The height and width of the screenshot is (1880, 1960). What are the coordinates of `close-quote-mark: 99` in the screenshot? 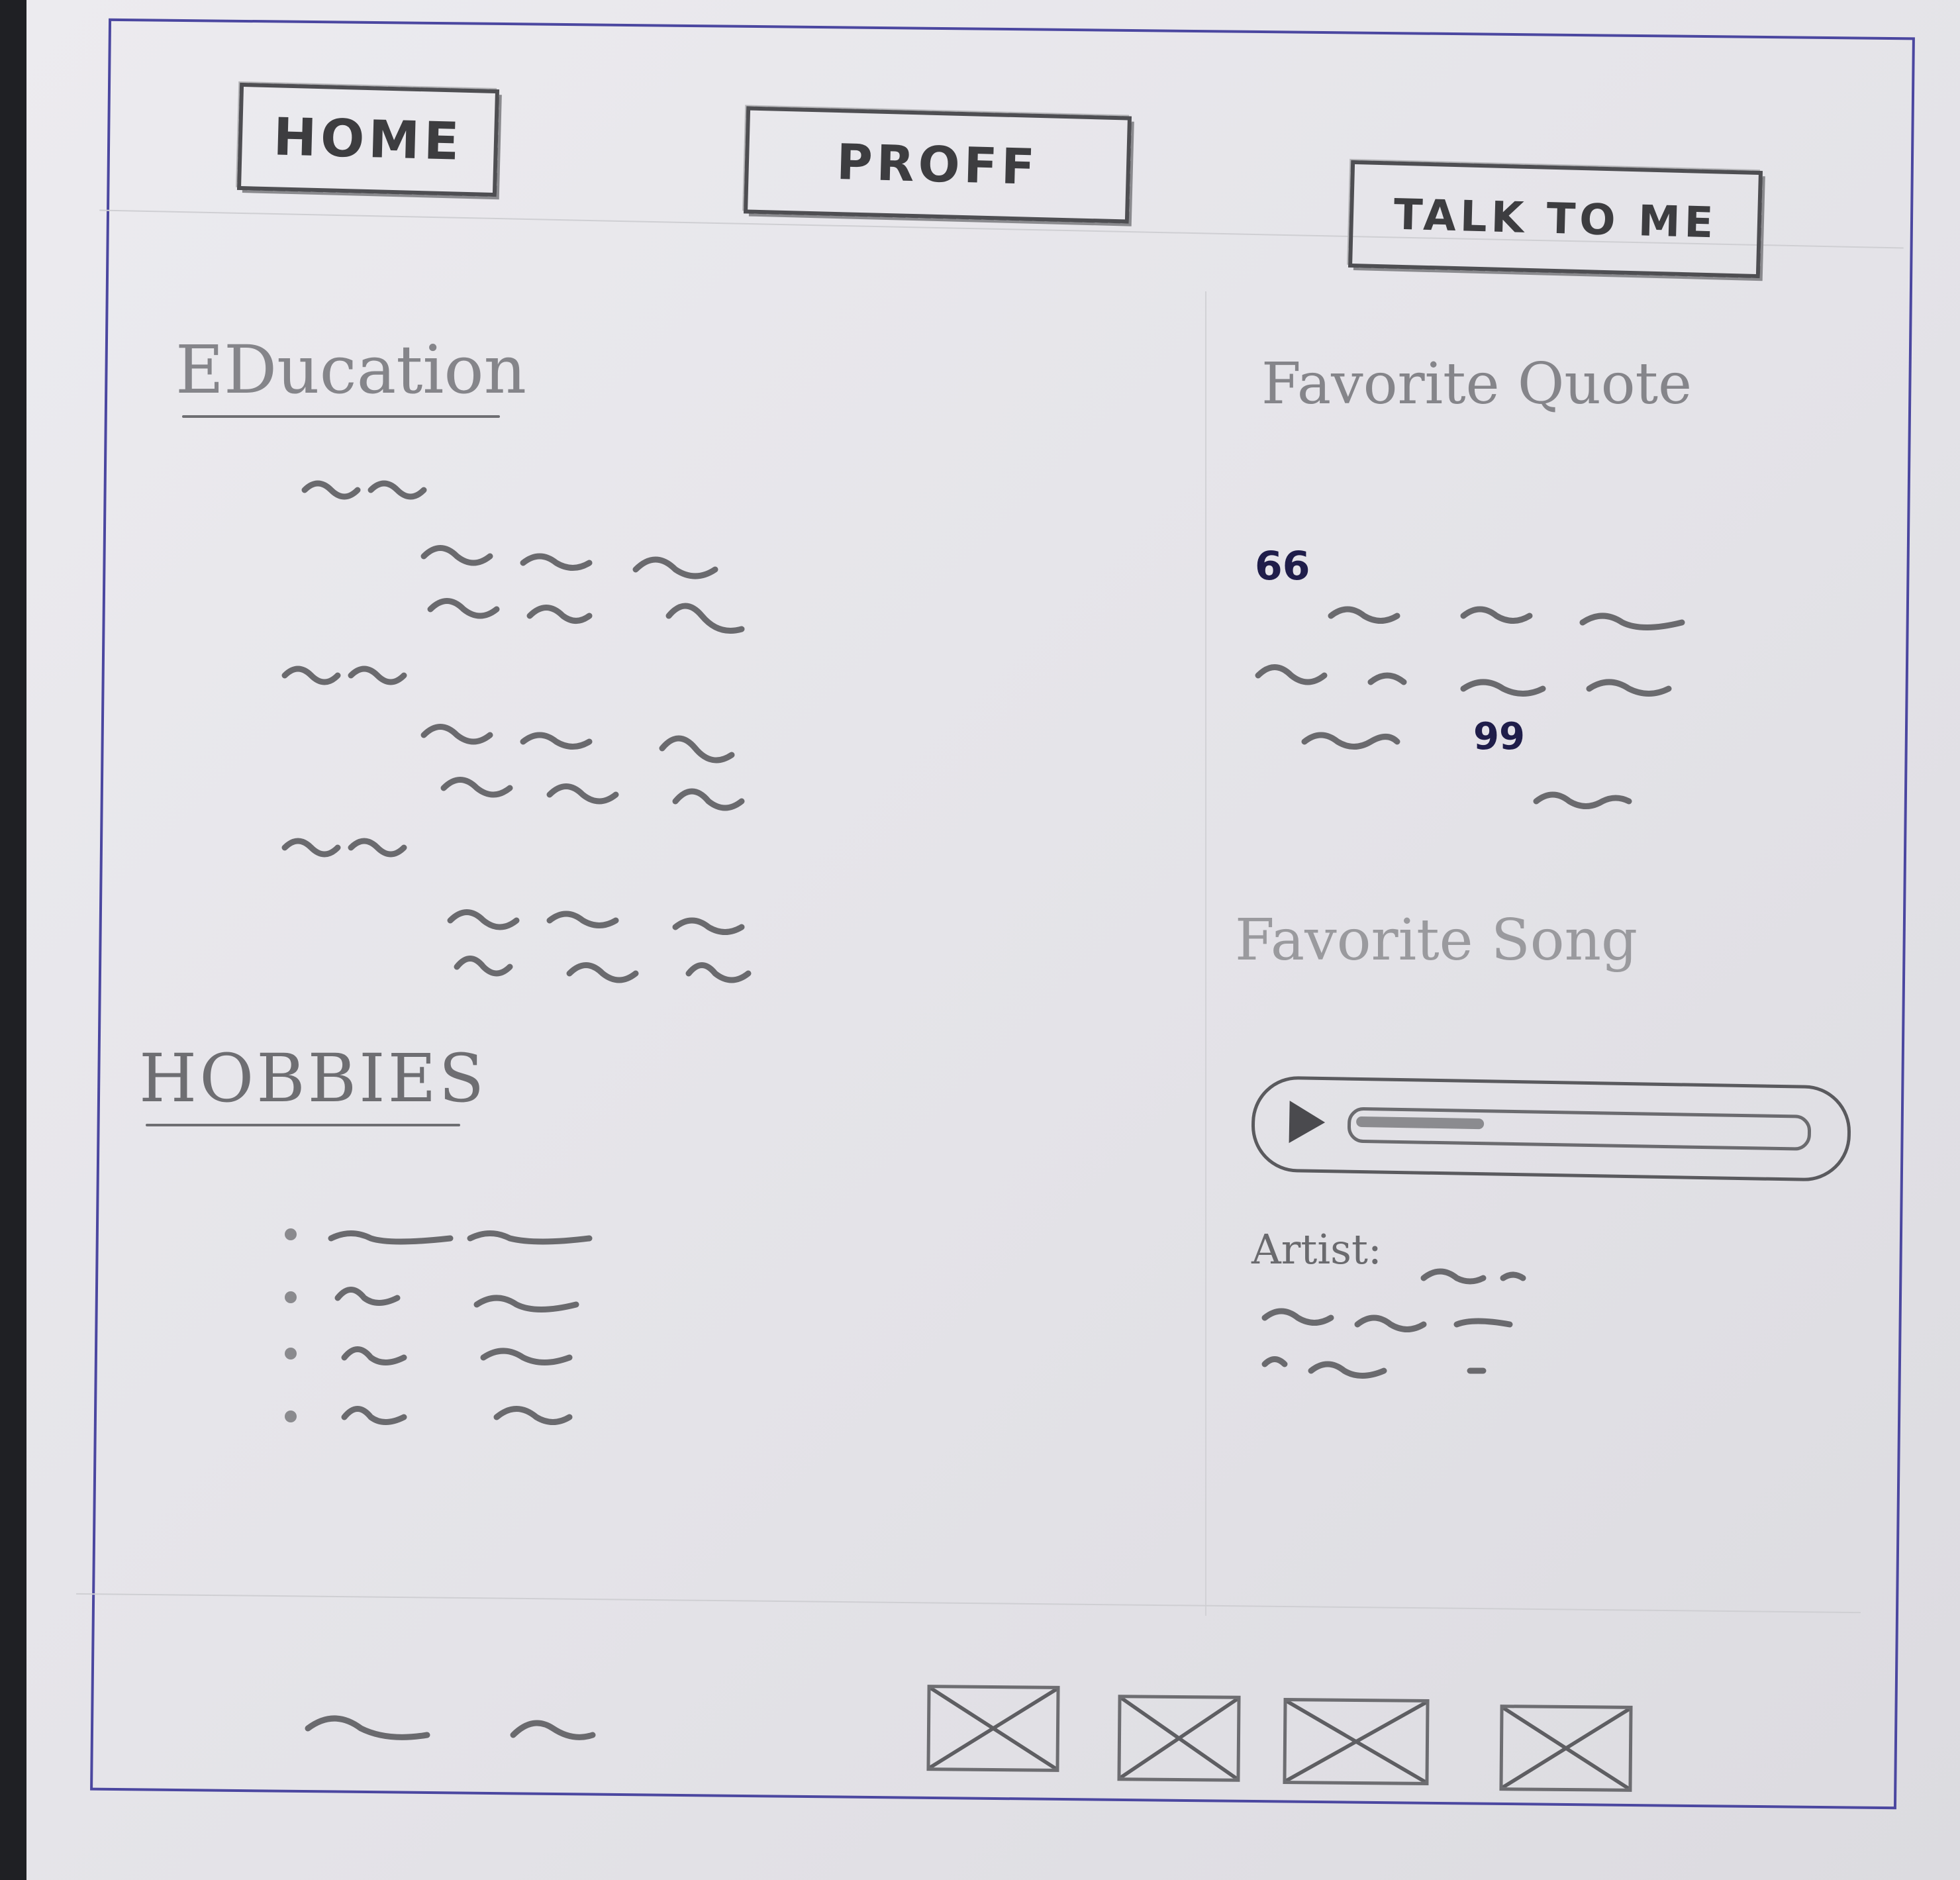 It's located at (1499, 736).